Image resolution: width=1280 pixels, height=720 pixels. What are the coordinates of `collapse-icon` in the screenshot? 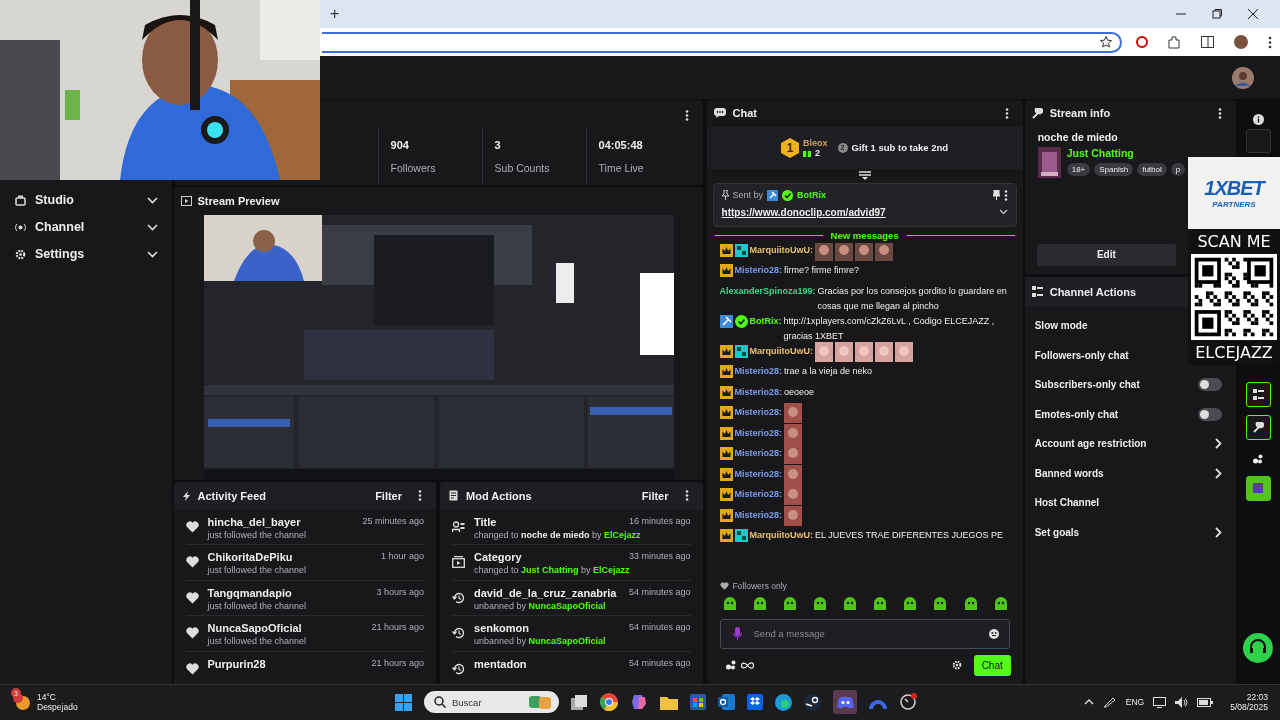 It's located at (864, 176).